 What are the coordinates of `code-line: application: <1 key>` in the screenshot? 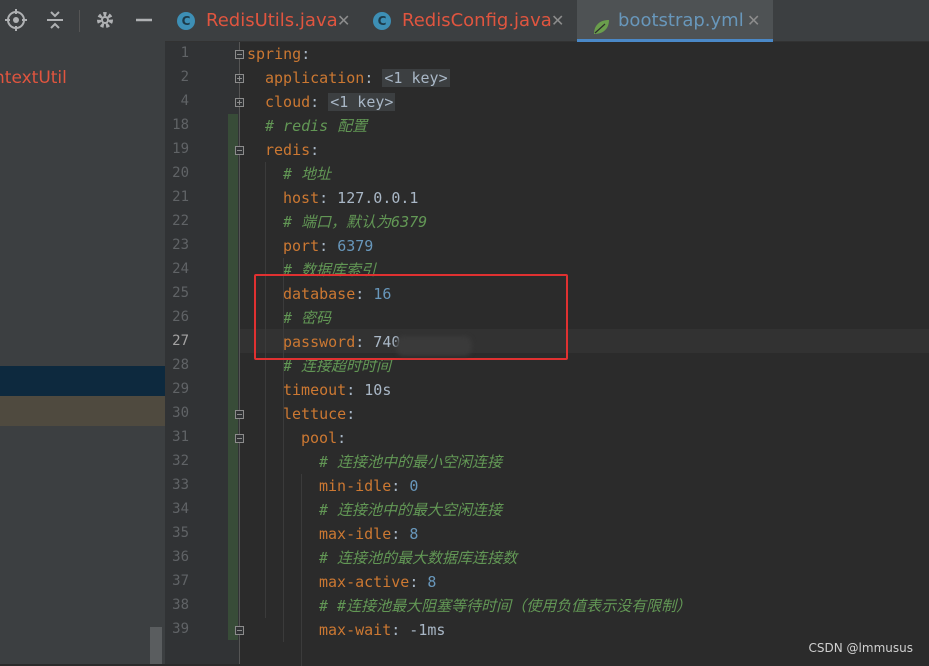 It's located at (357, 78).